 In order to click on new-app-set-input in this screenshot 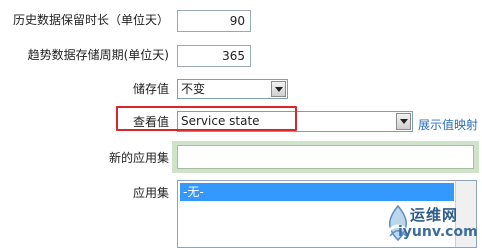, I will do `click(325, 157)`.